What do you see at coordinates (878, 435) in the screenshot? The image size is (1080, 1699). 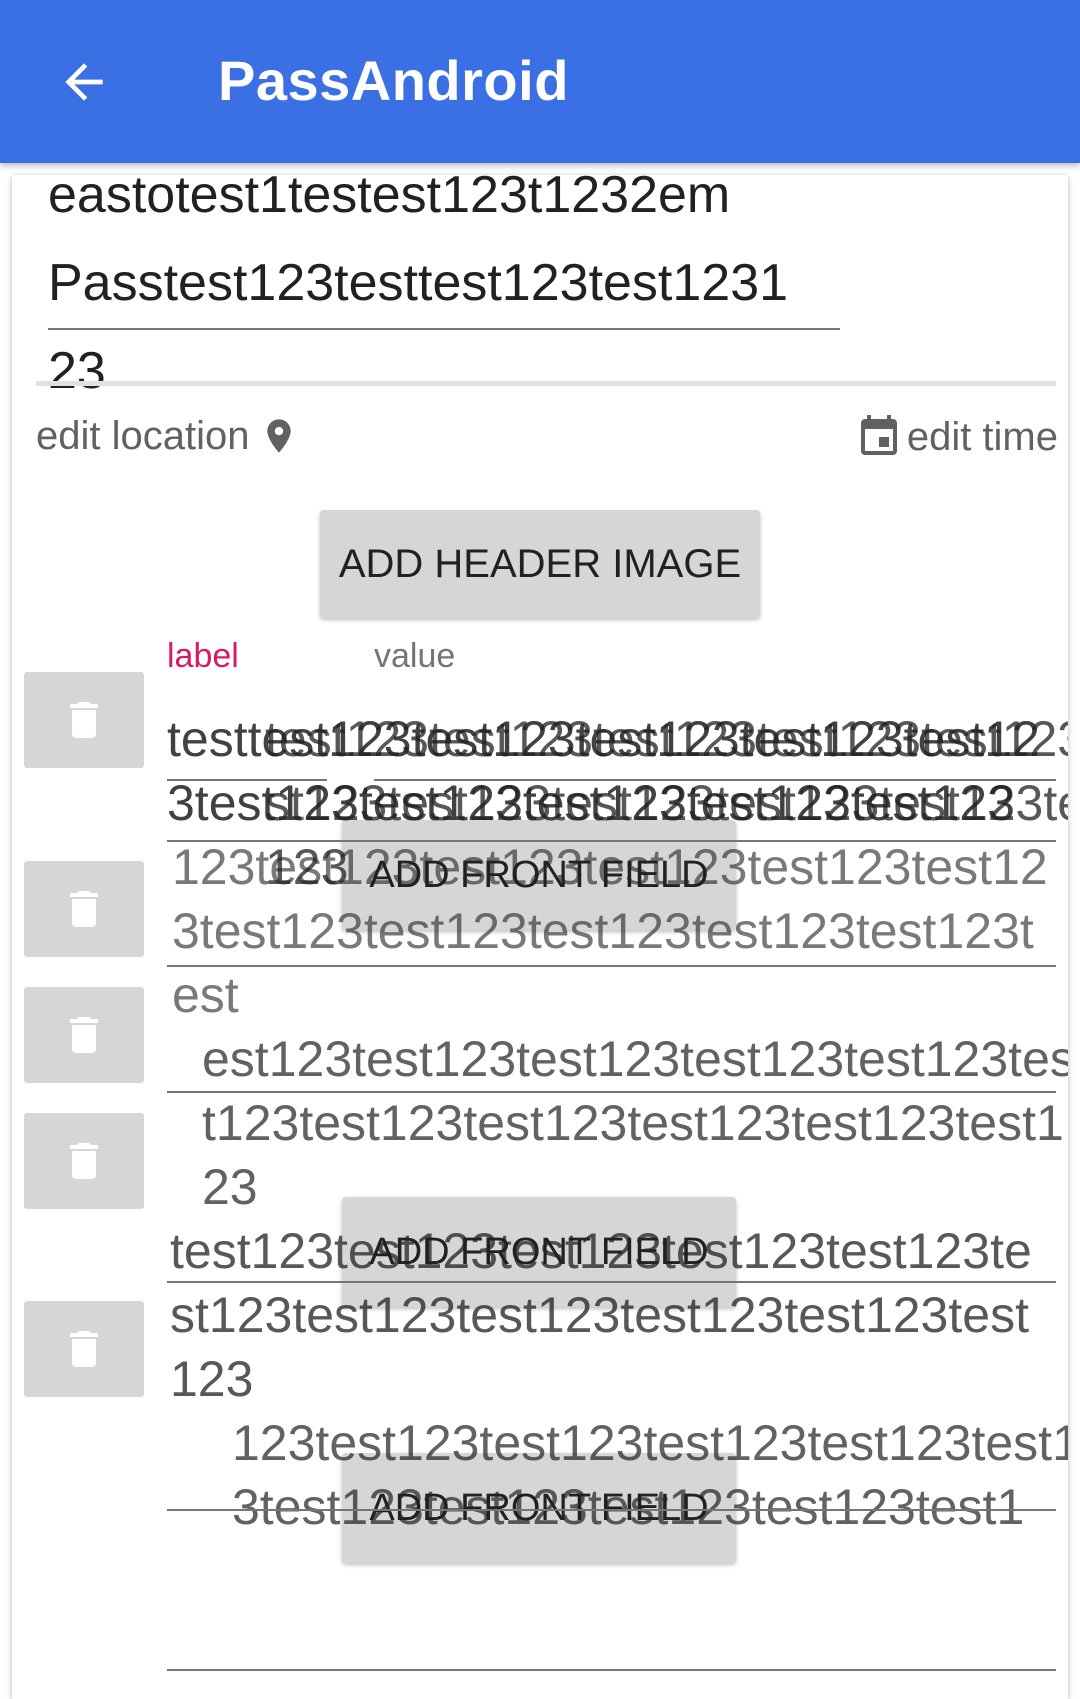 I see `calendar-icon` at bounding box center [878, 435].